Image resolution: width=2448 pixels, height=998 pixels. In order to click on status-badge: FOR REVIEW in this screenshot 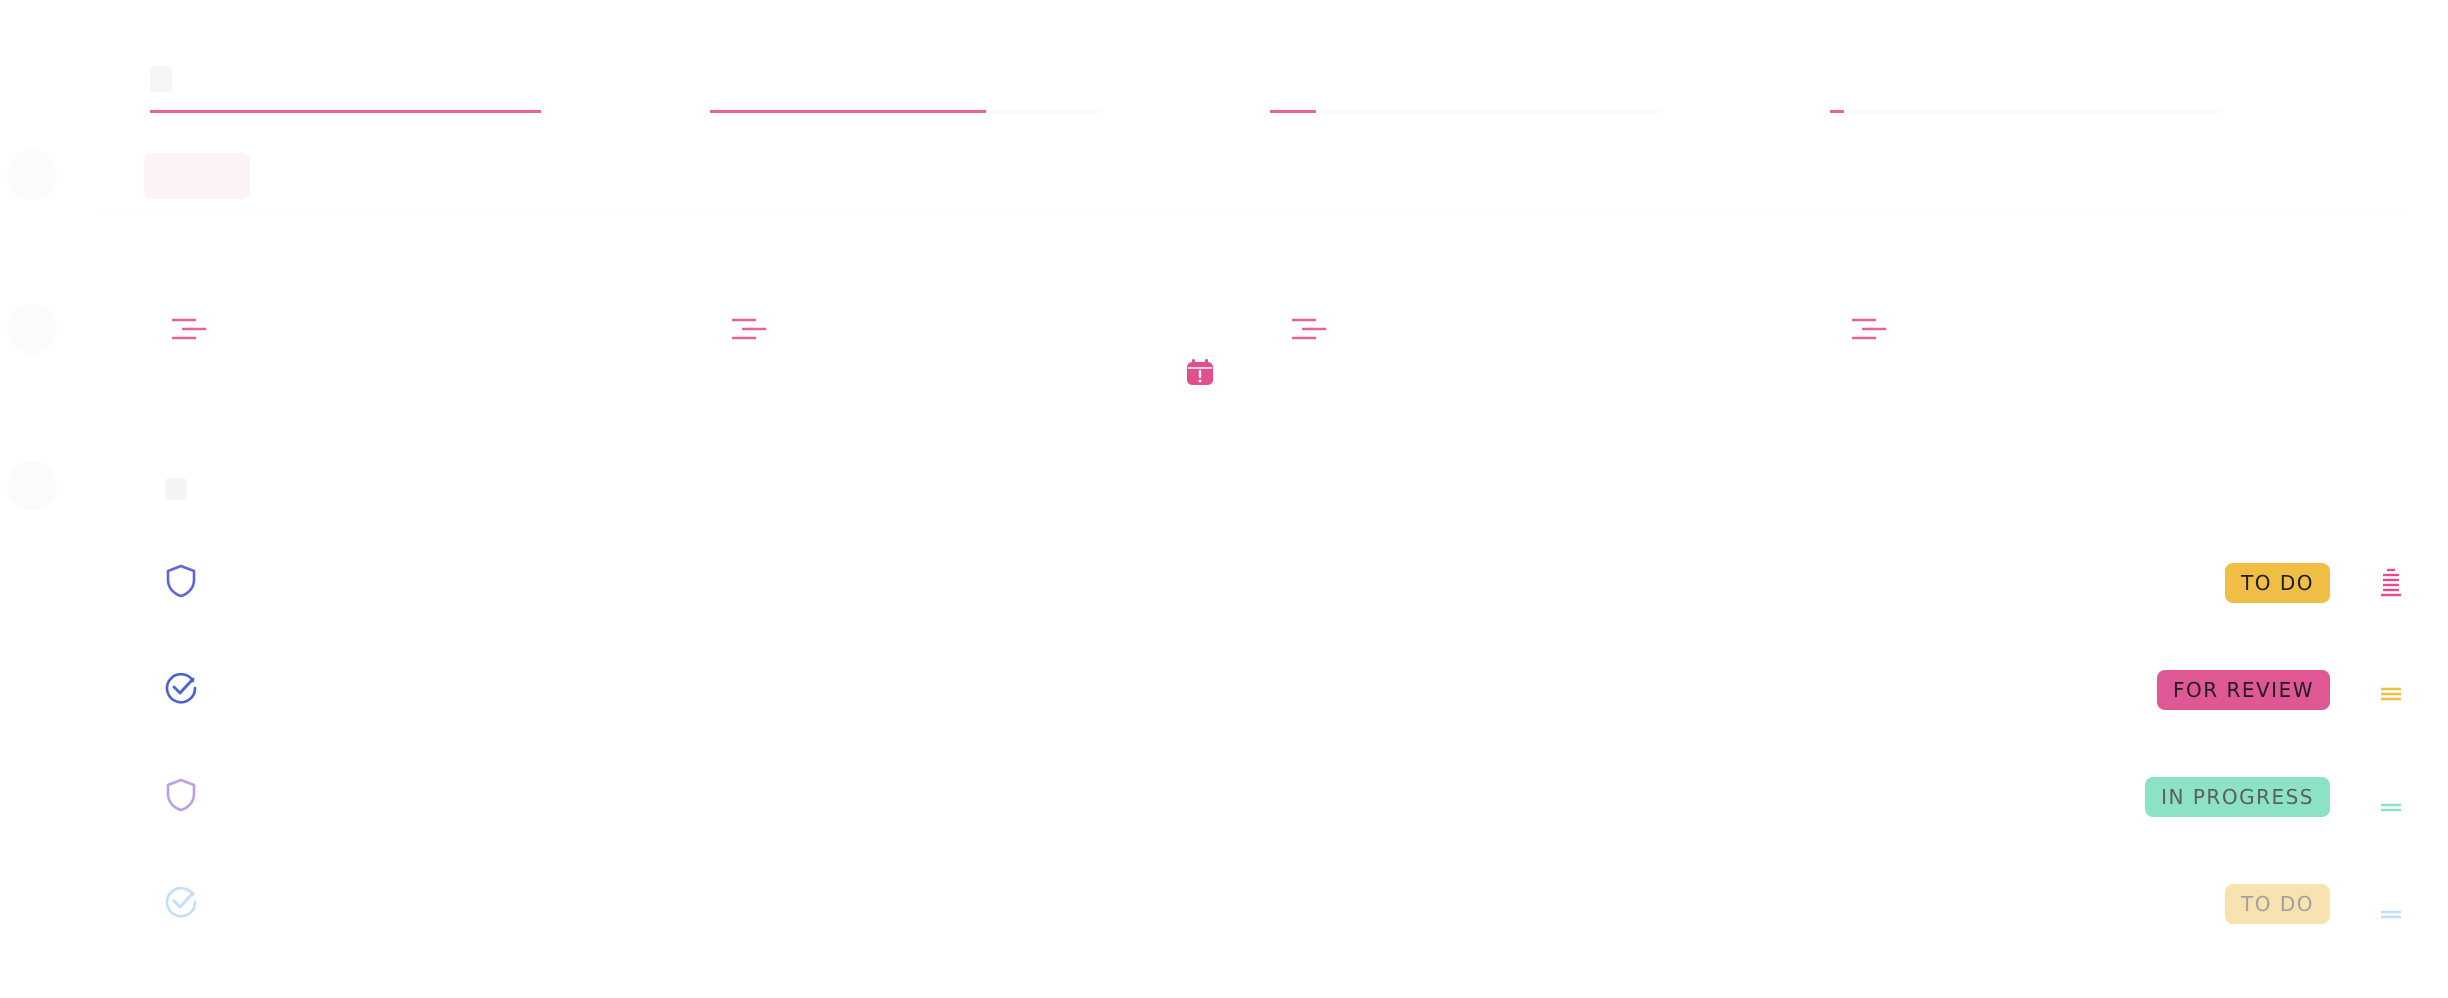, I will do `click(2243, 690)`.